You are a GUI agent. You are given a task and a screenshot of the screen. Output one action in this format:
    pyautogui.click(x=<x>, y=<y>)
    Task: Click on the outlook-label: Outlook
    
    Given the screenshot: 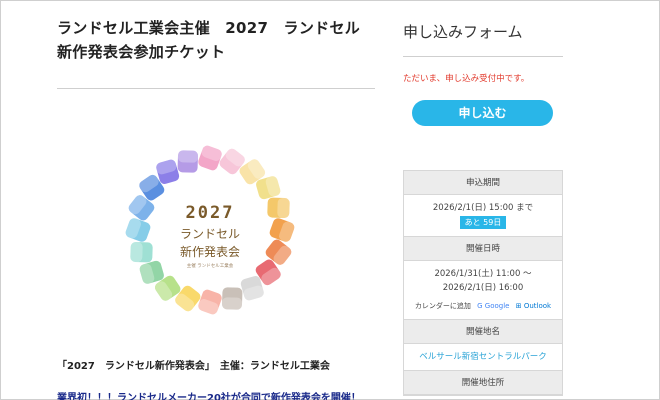 What is the action you would take?
    pyautogui.click(x=537, y=306)
    